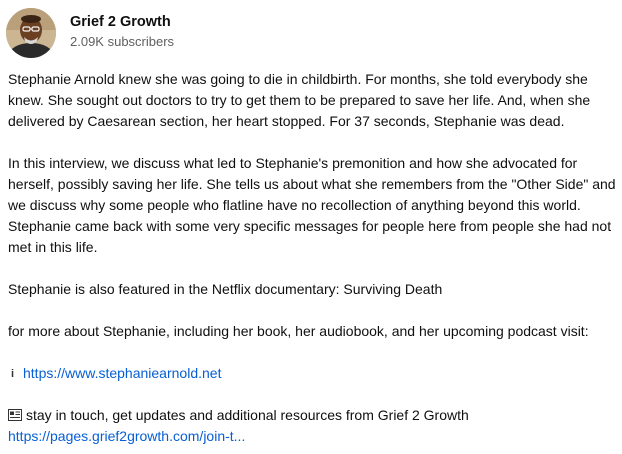 Image resolution: width=622 pixels, height=454 pixels. I want to click on channel-name: Grief 2 Growth, so click(122, 22).